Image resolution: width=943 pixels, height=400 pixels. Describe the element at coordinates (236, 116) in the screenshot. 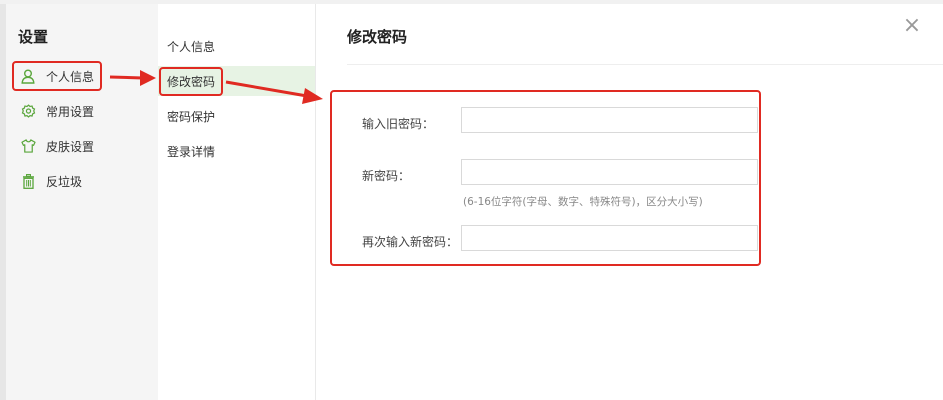

I see `submenu-item-password-protection: 密码保护` at that location.